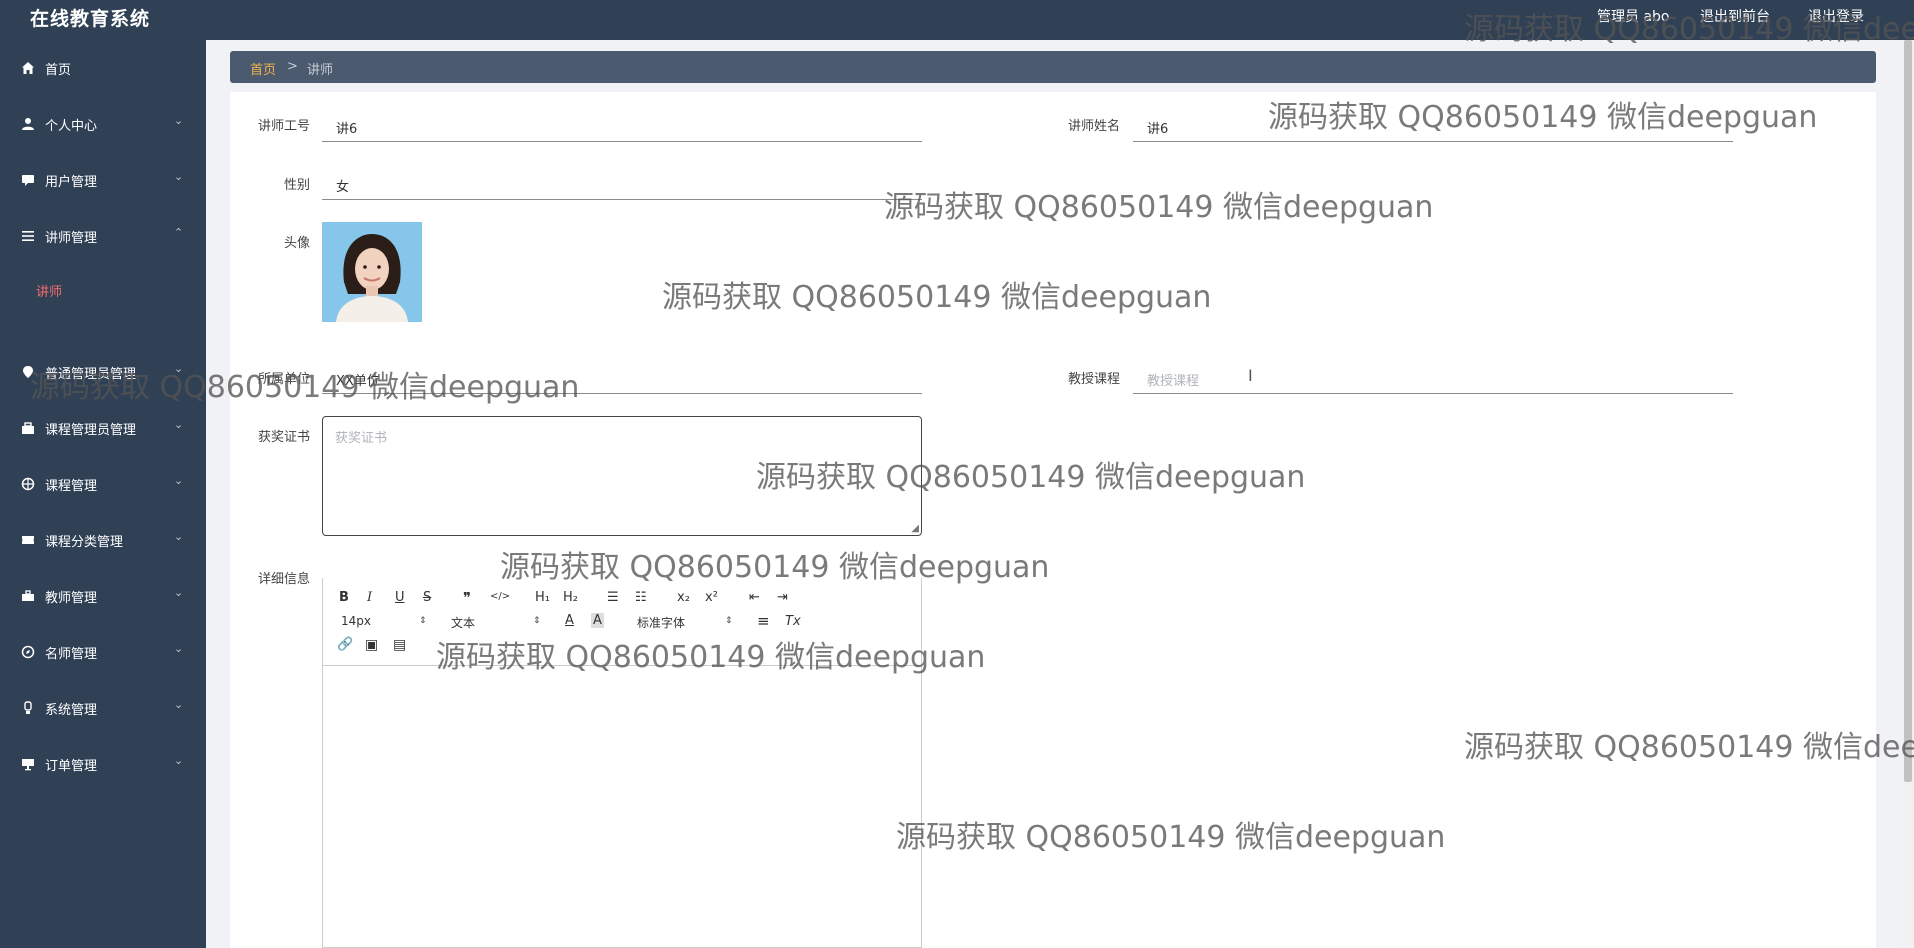 This screenshot has height=948, width=1914. Describe the element at coordinates (283, 379) in the screenshot. I see `unit-label: 所属单位` at that location.